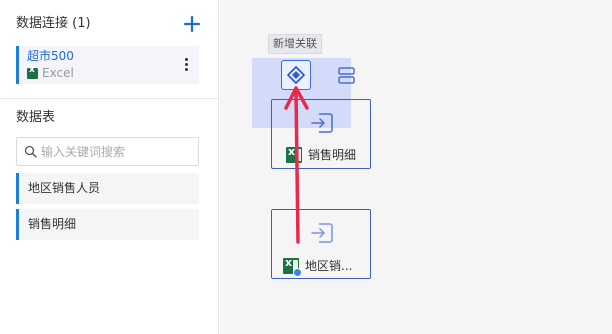 This screenshot has height=334, width=612. I want to click on union-icon, so click(346, 75).